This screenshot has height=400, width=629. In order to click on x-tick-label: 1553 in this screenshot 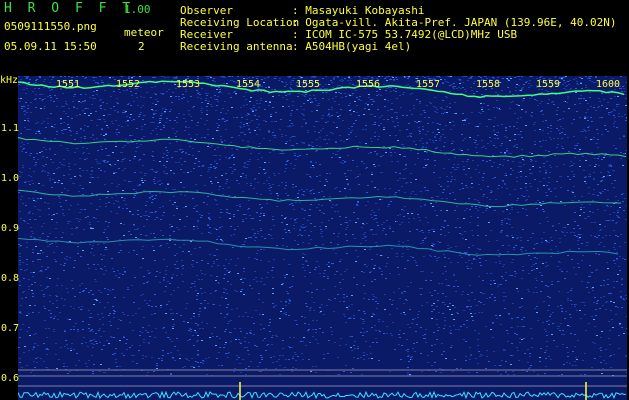, I will do `click(188, 84)`.